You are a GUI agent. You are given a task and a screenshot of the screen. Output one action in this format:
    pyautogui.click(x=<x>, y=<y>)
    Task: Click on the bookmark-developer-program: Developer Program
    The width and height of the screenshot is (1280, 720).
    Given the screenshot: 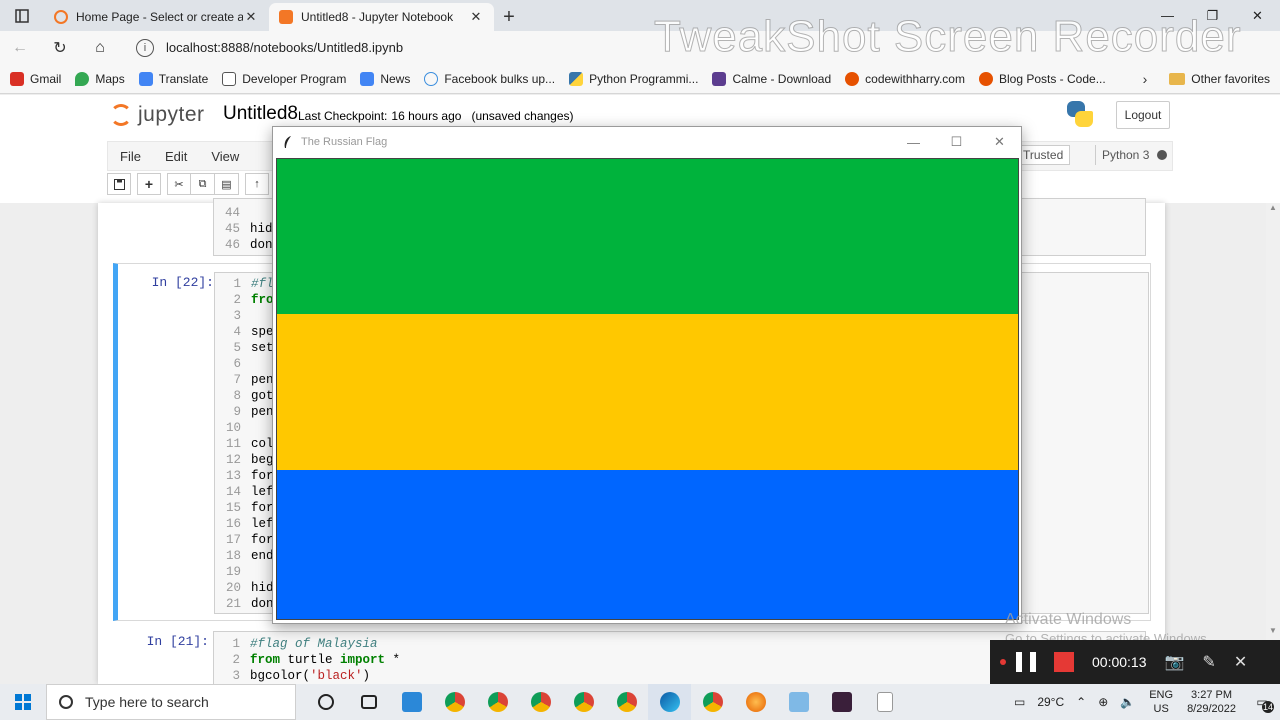 What is the action you would take?
    pyautogui.click(x=284, y=78)
    